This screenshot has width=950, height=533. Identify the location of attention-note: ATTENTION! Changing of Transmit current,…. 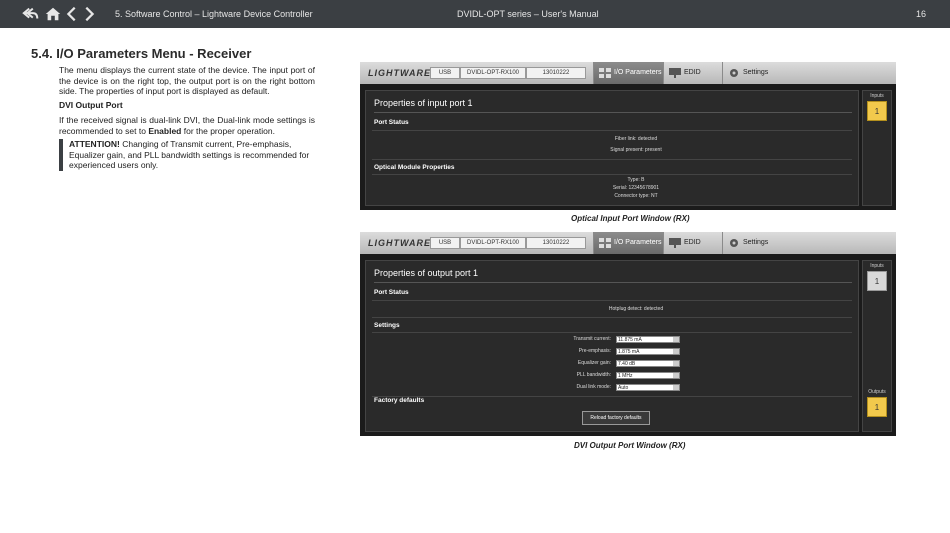
(189, 154).